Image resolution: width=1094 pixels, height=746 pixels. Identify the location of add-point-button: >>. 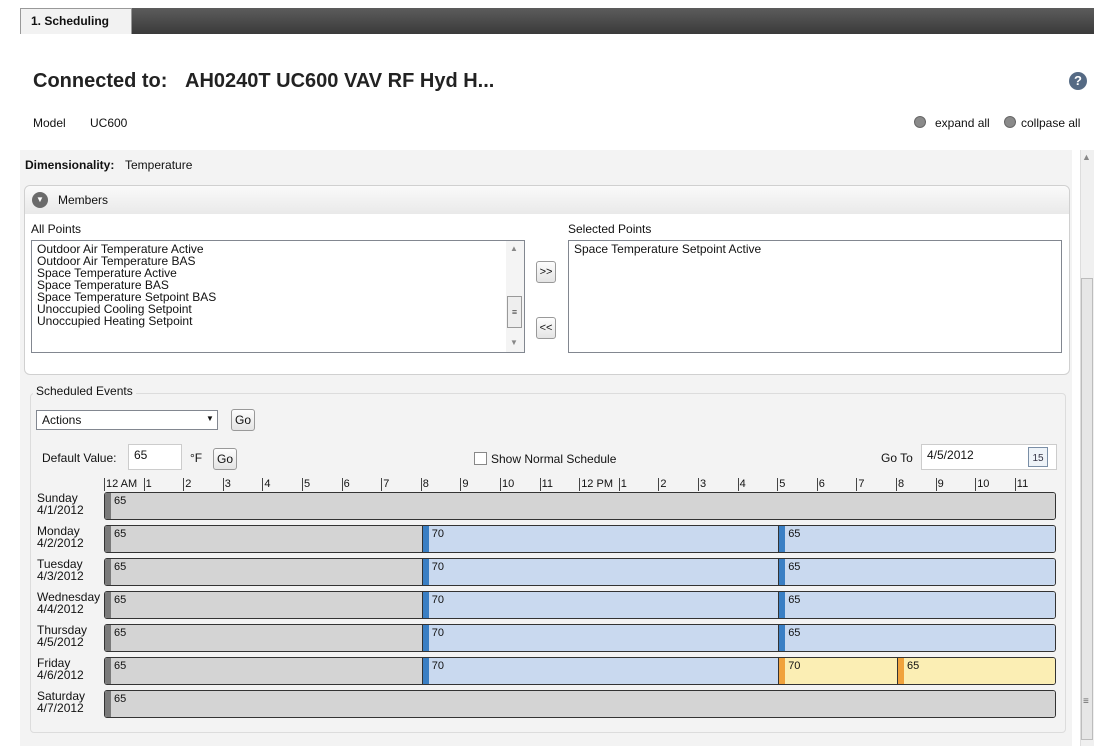
(546, 272).